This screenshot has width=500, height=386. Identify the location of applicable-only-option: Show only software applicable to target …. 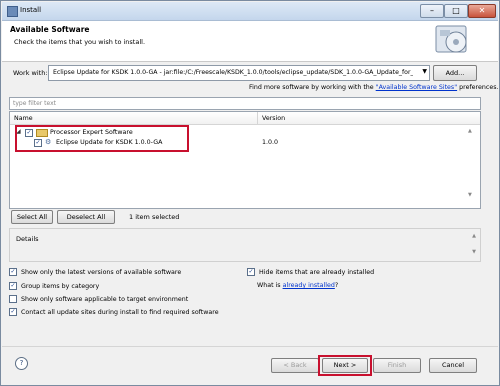
(98, 299).